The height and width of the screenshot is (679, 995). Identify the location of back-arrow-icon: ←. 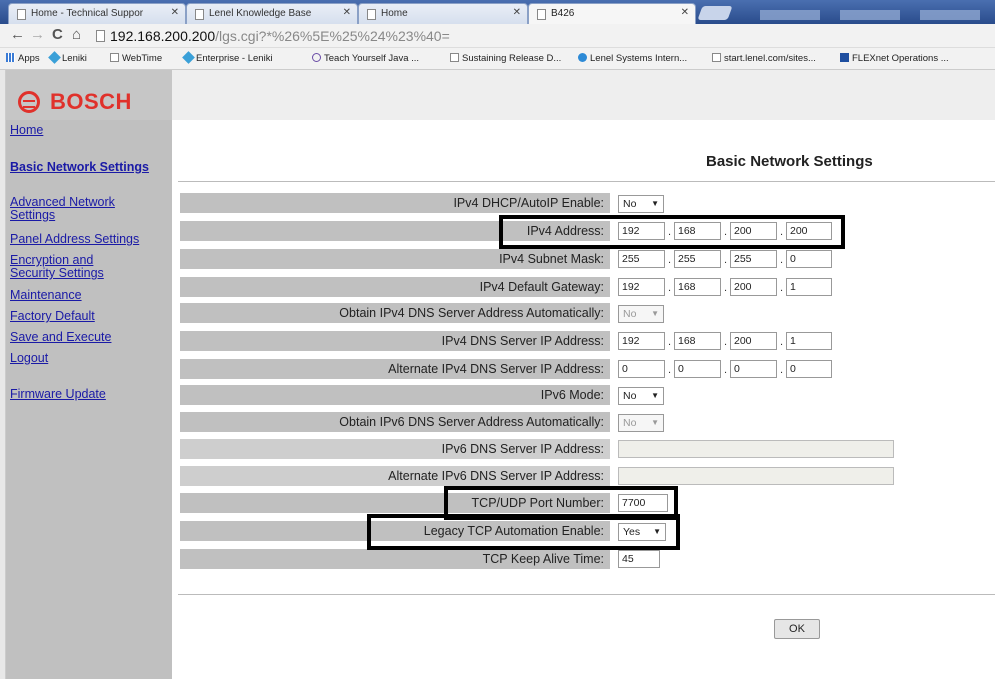
(17, 35).